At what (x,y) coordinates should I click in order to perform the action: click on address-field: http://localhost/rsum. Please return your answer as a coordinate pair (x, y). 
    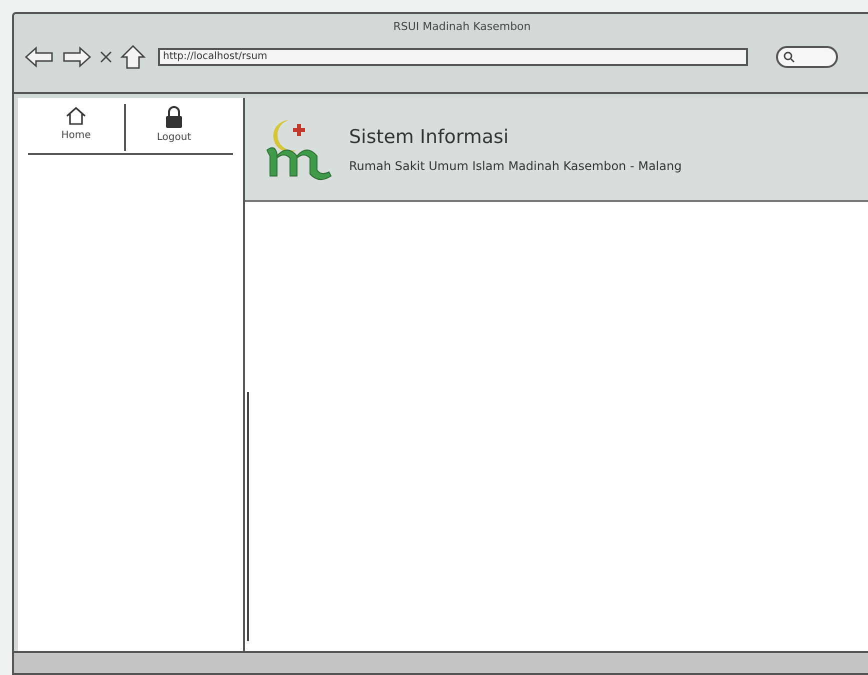
    Looking at the image, I should click on (453, 57).